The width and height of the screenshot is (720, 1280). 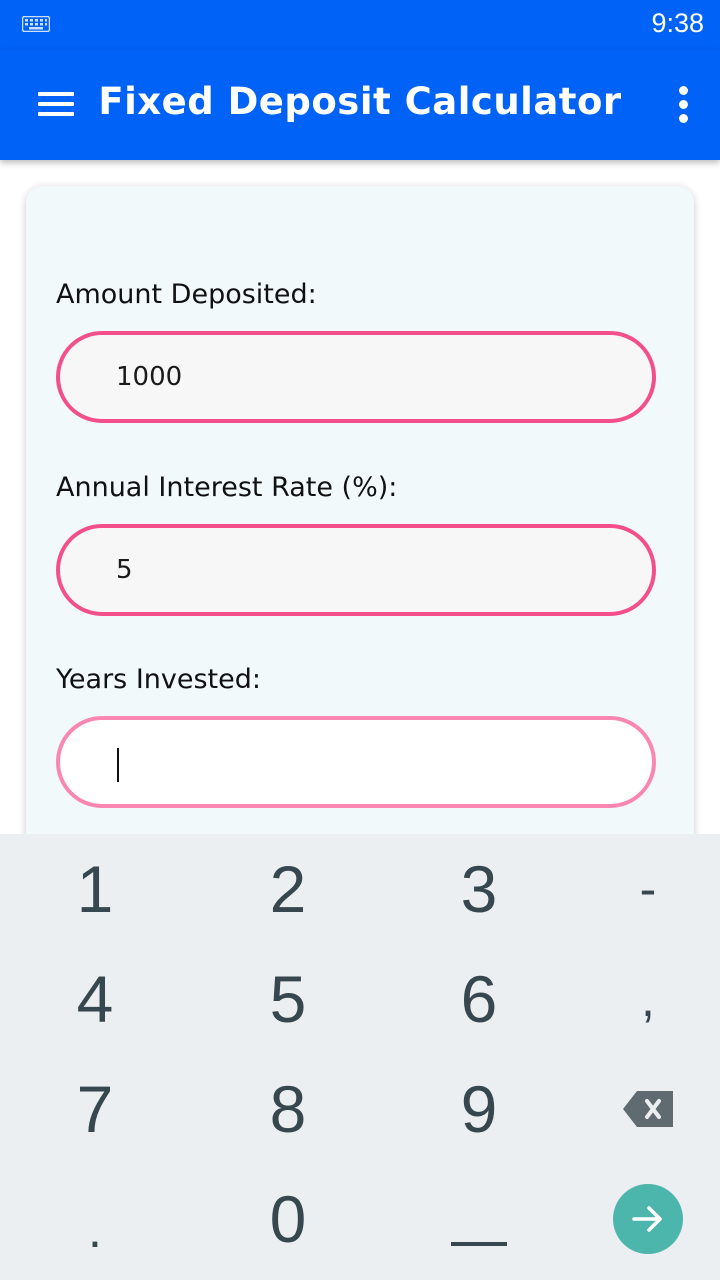 I want to click on key-enter, so click(x=639, y=1219).